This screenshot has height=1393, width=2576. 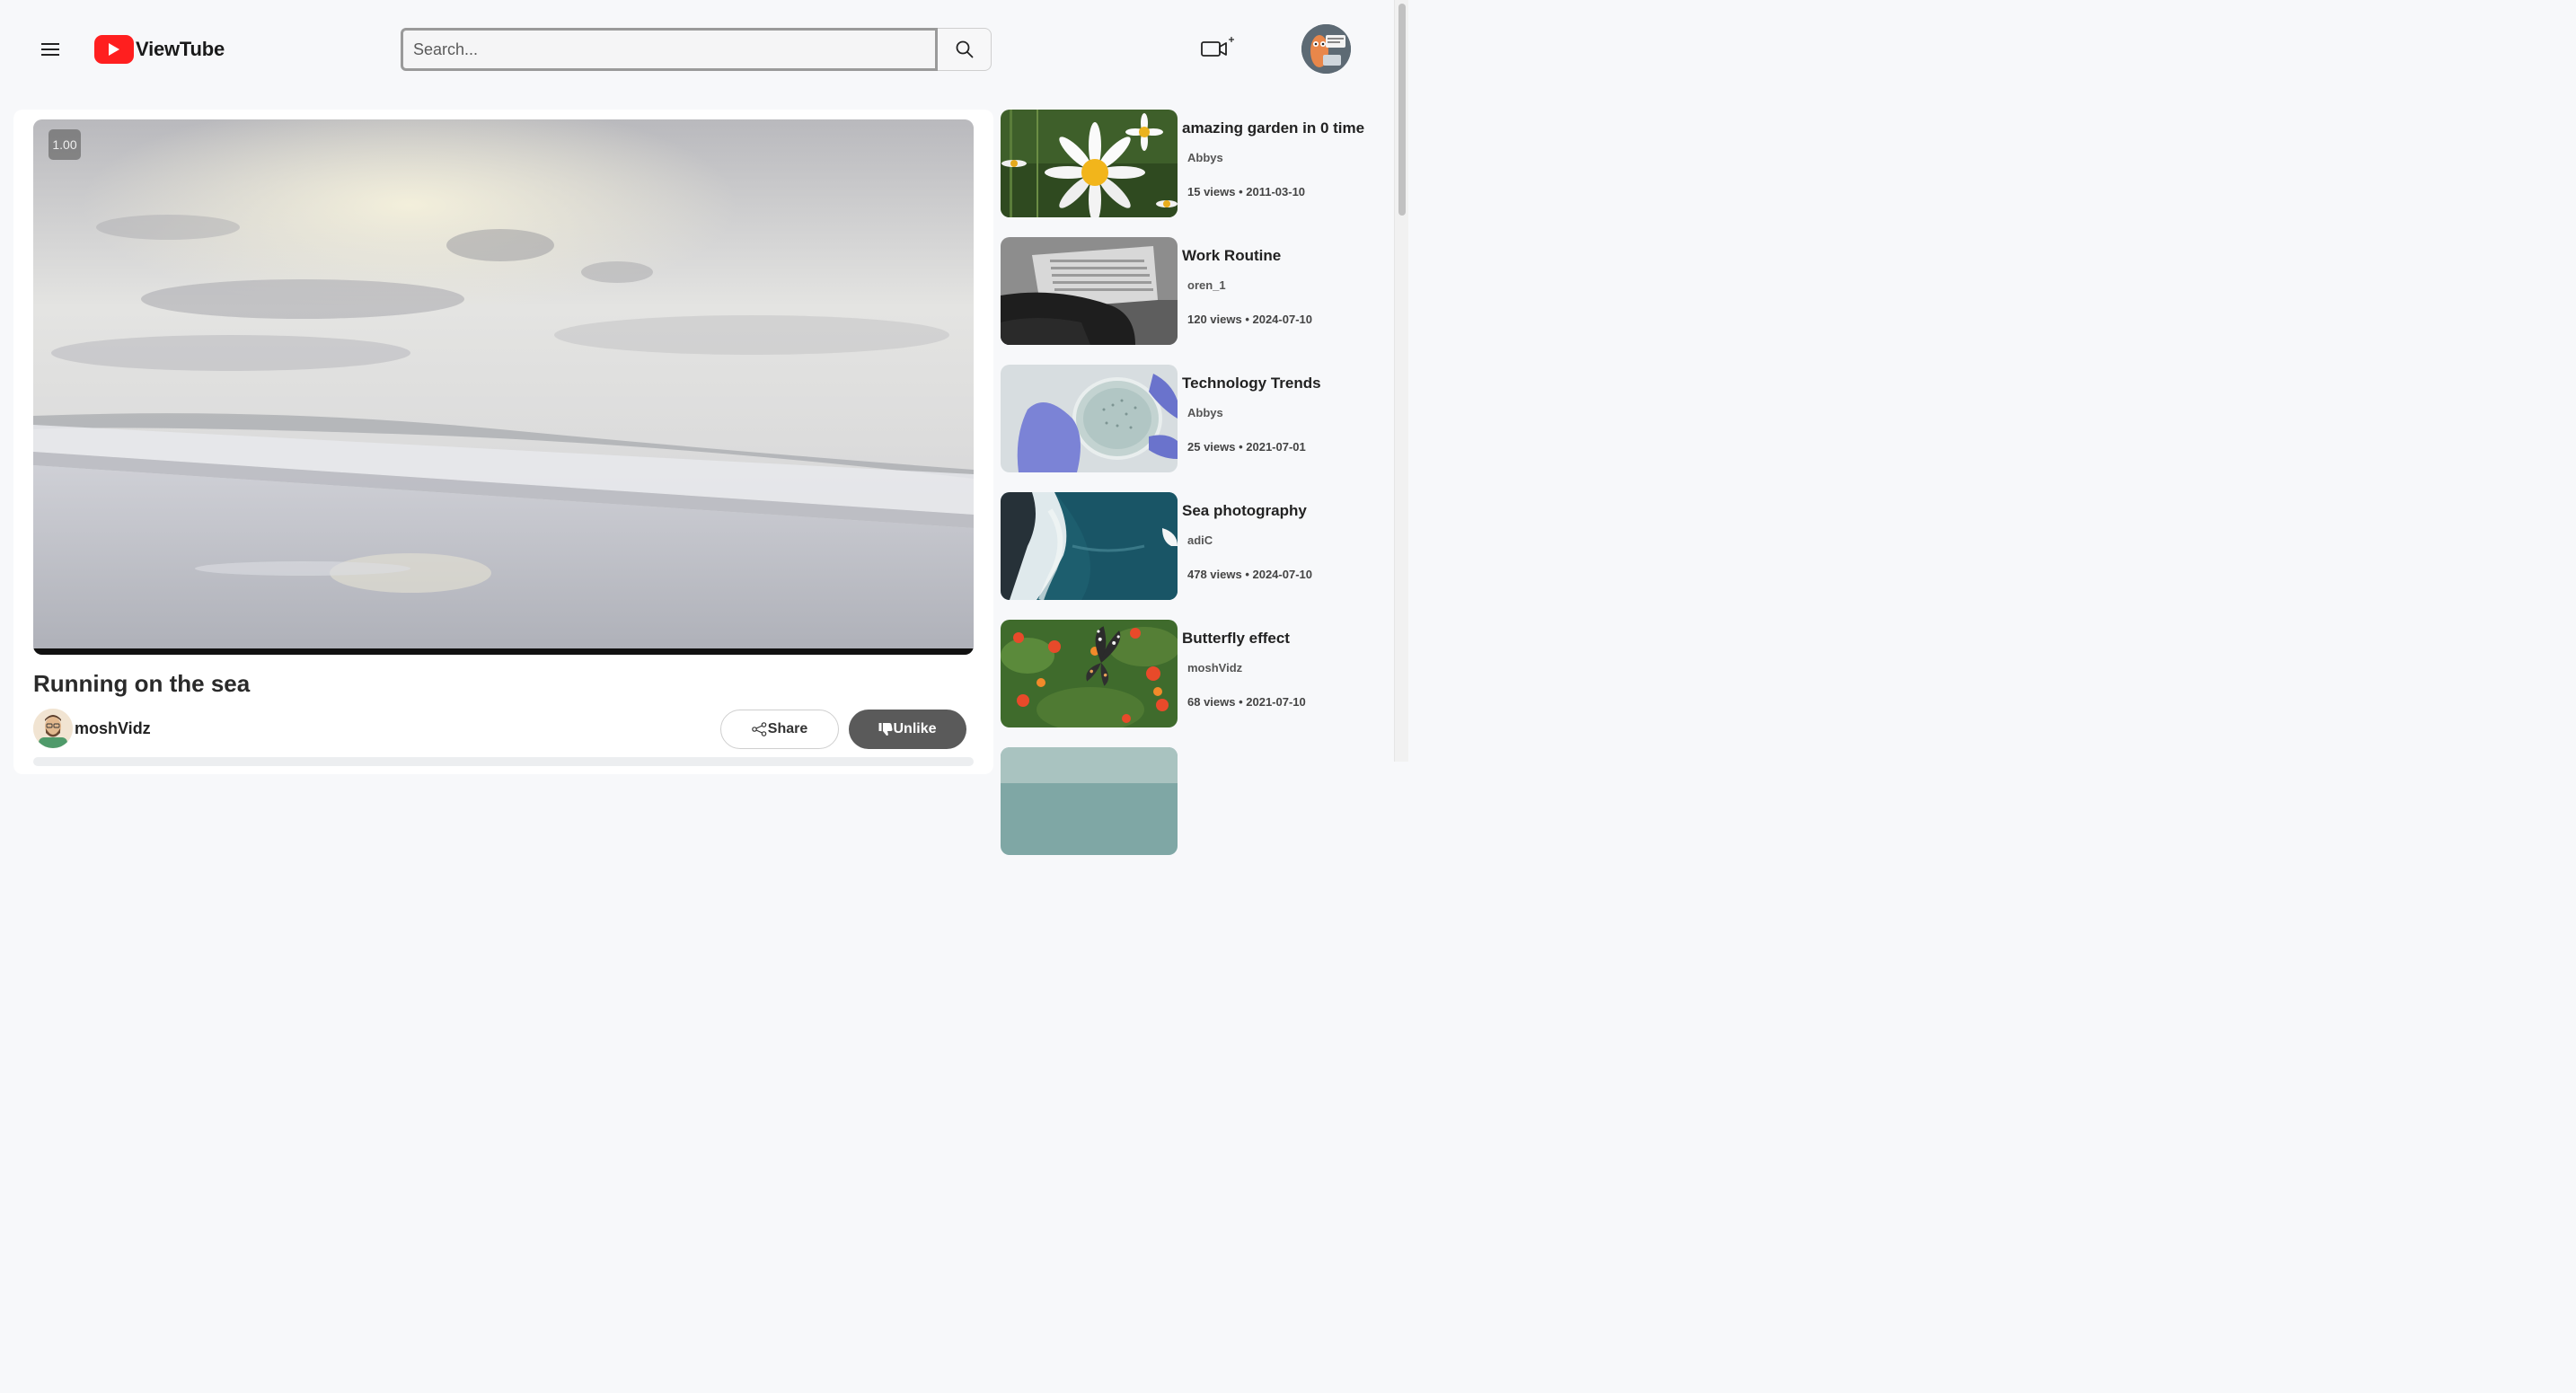 What do you see at coordinates (1189, 801) in the screenshot?
I see `recommended-video` at bounding box center [1189, 801].